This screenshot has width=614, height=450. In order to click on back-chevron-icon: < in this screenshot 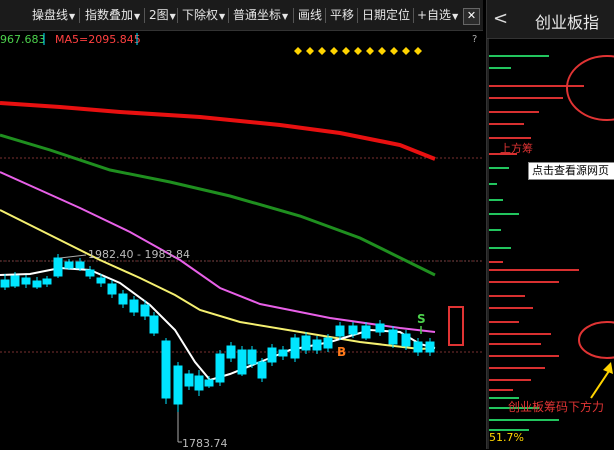, I will do `click(500, 18)`.